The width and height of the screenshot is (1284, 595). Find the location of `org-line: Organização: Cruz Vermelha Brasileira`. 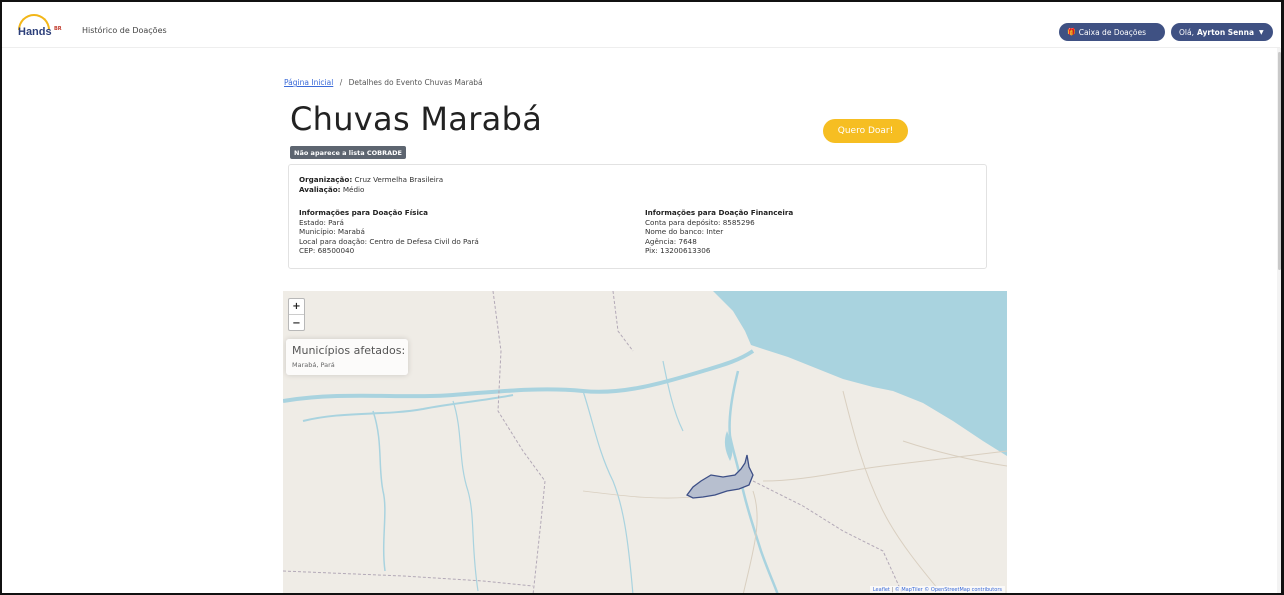

org-line: Organização: Cruz Vermelha Brasileira is located at coordinates (371, 180).